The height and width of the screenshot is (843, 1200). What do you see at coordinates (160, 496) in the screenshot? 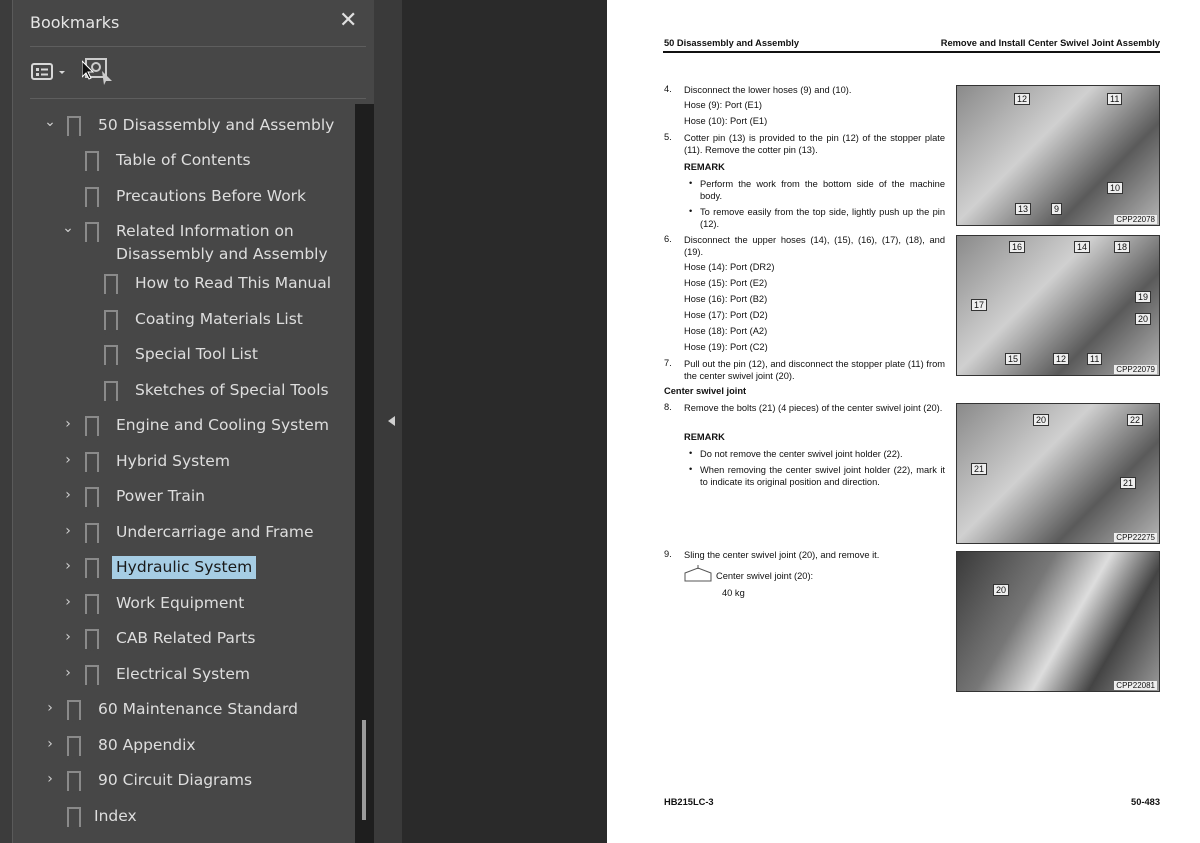
I see `bookmark-label: Power Train` at bounding box center [160, 496].